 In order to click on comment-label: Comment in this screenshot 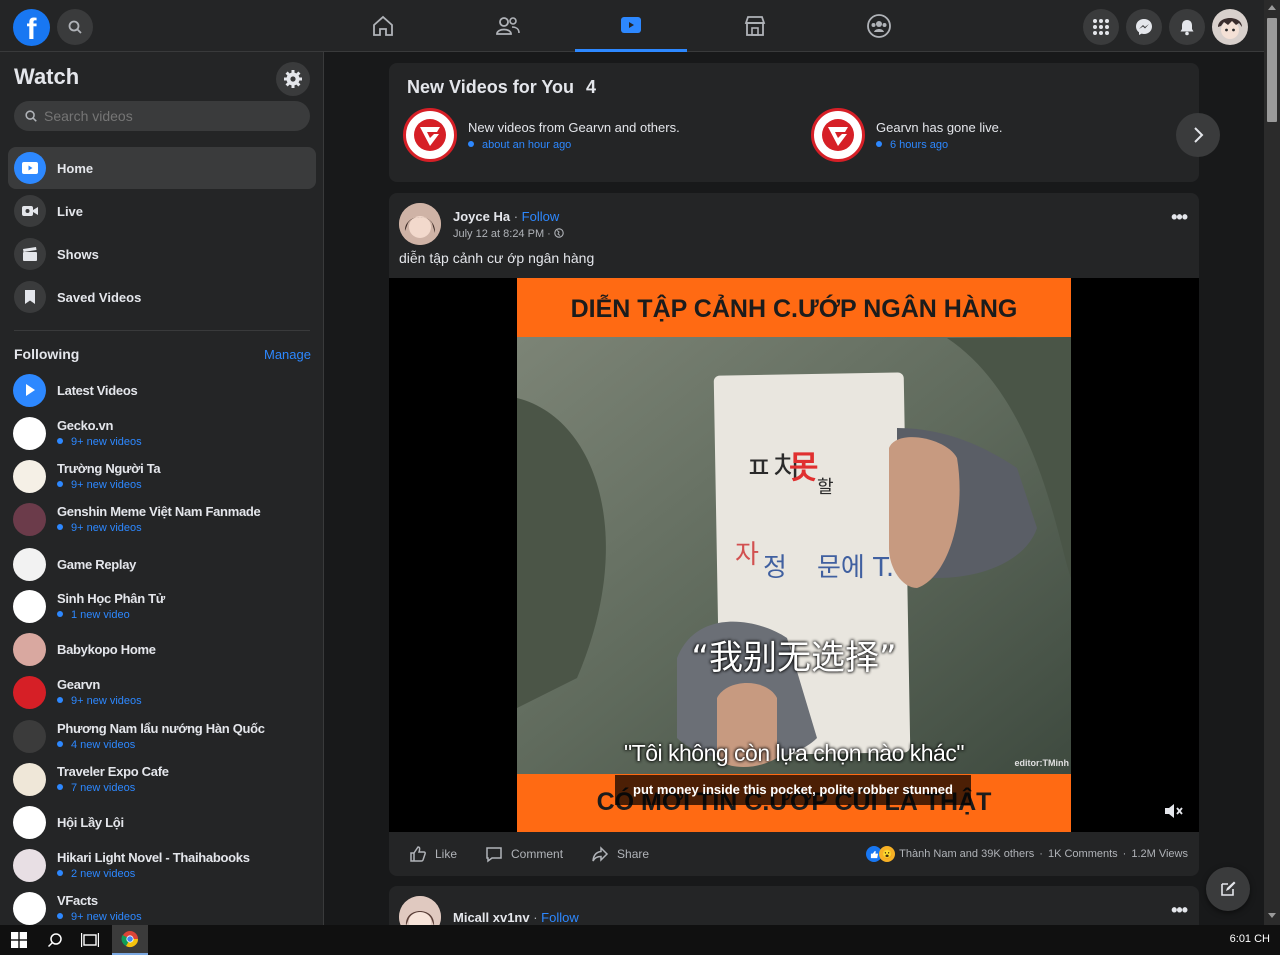, I will do `click(537, 854)`.